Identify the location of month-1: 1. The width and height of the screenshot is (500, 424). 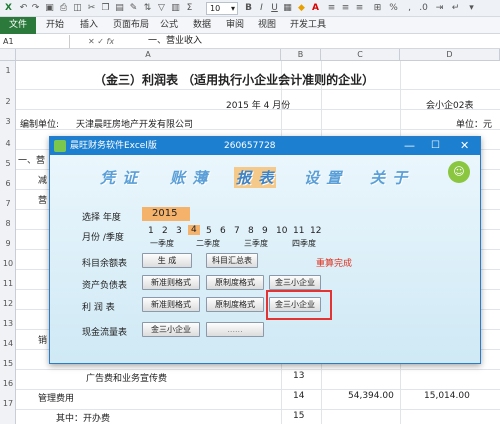
(151, 231).